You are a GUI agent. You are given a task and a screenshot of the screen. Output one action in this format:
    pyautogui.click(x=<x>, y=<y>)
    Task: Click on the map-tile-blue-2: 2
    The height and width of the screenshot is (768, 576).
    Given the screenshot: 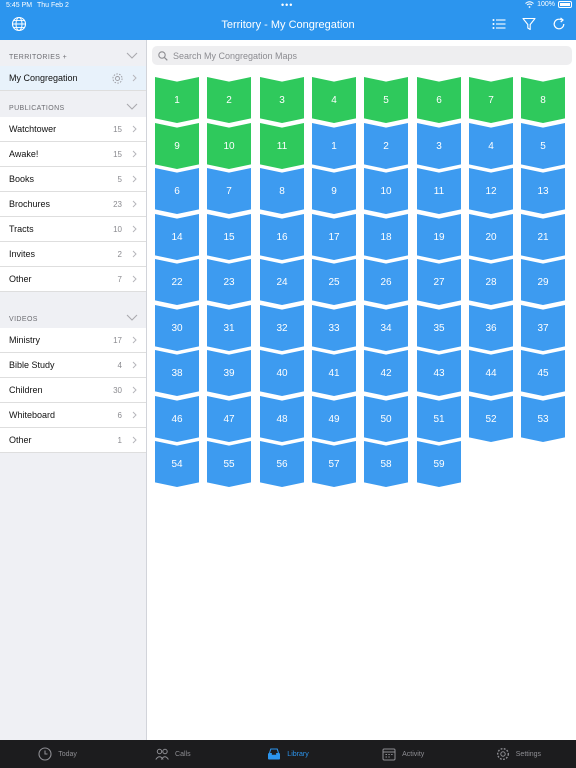 What is the action you would take?
    pyautogui.click(x=386, y=146)
    